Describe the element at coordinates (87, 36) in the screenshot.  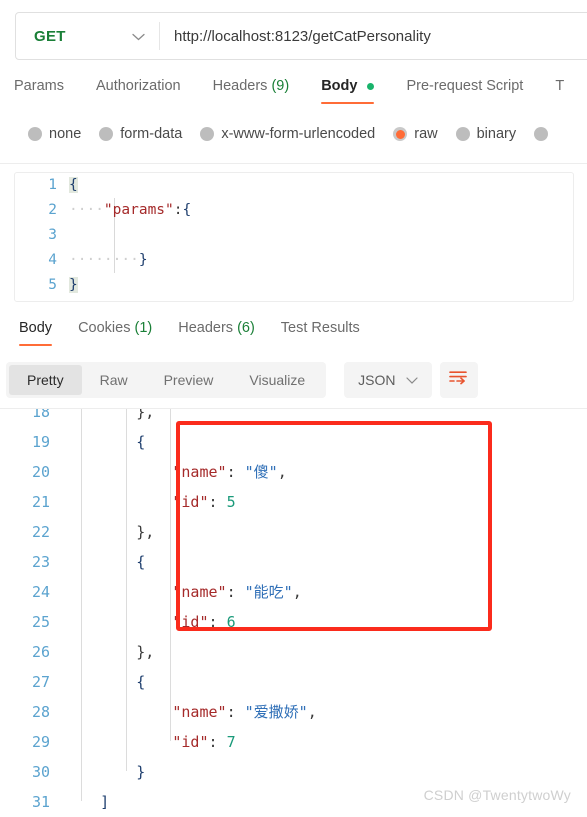
I see `method-selector: GET` at that location.